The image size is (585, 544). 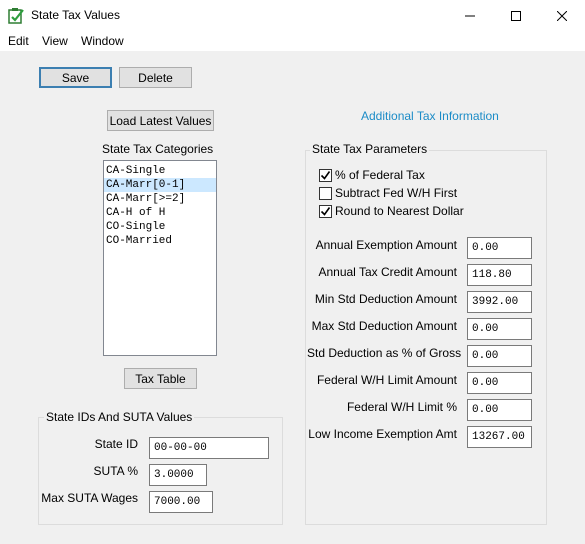 I want to click on menu-view: View, so click(x=55, y=41).